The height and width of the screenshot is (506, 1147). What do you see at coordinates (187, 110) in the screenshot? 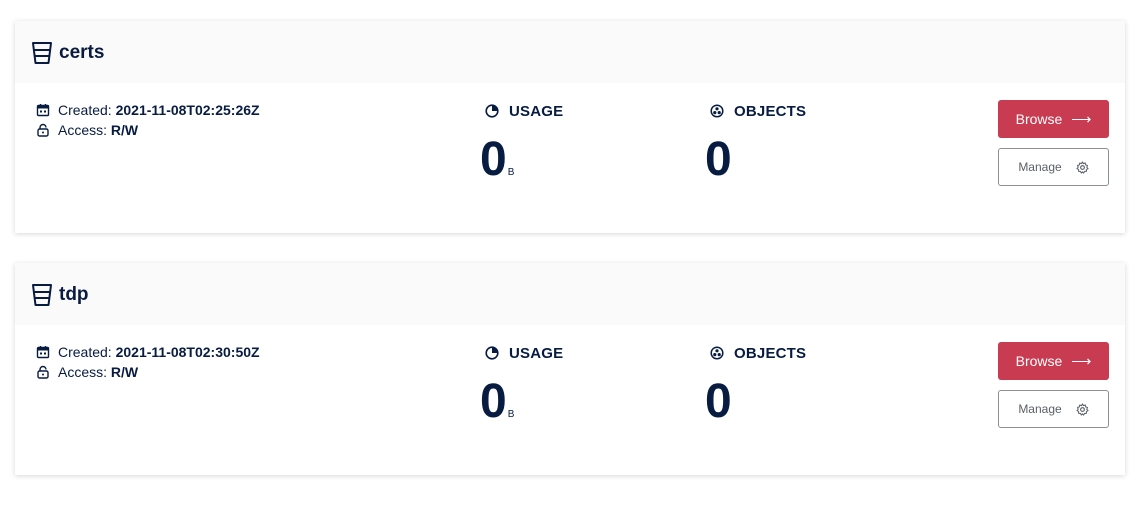
I see `created-value: 2021-11-08T02:25:26Z` at bounding box center [187, 110].